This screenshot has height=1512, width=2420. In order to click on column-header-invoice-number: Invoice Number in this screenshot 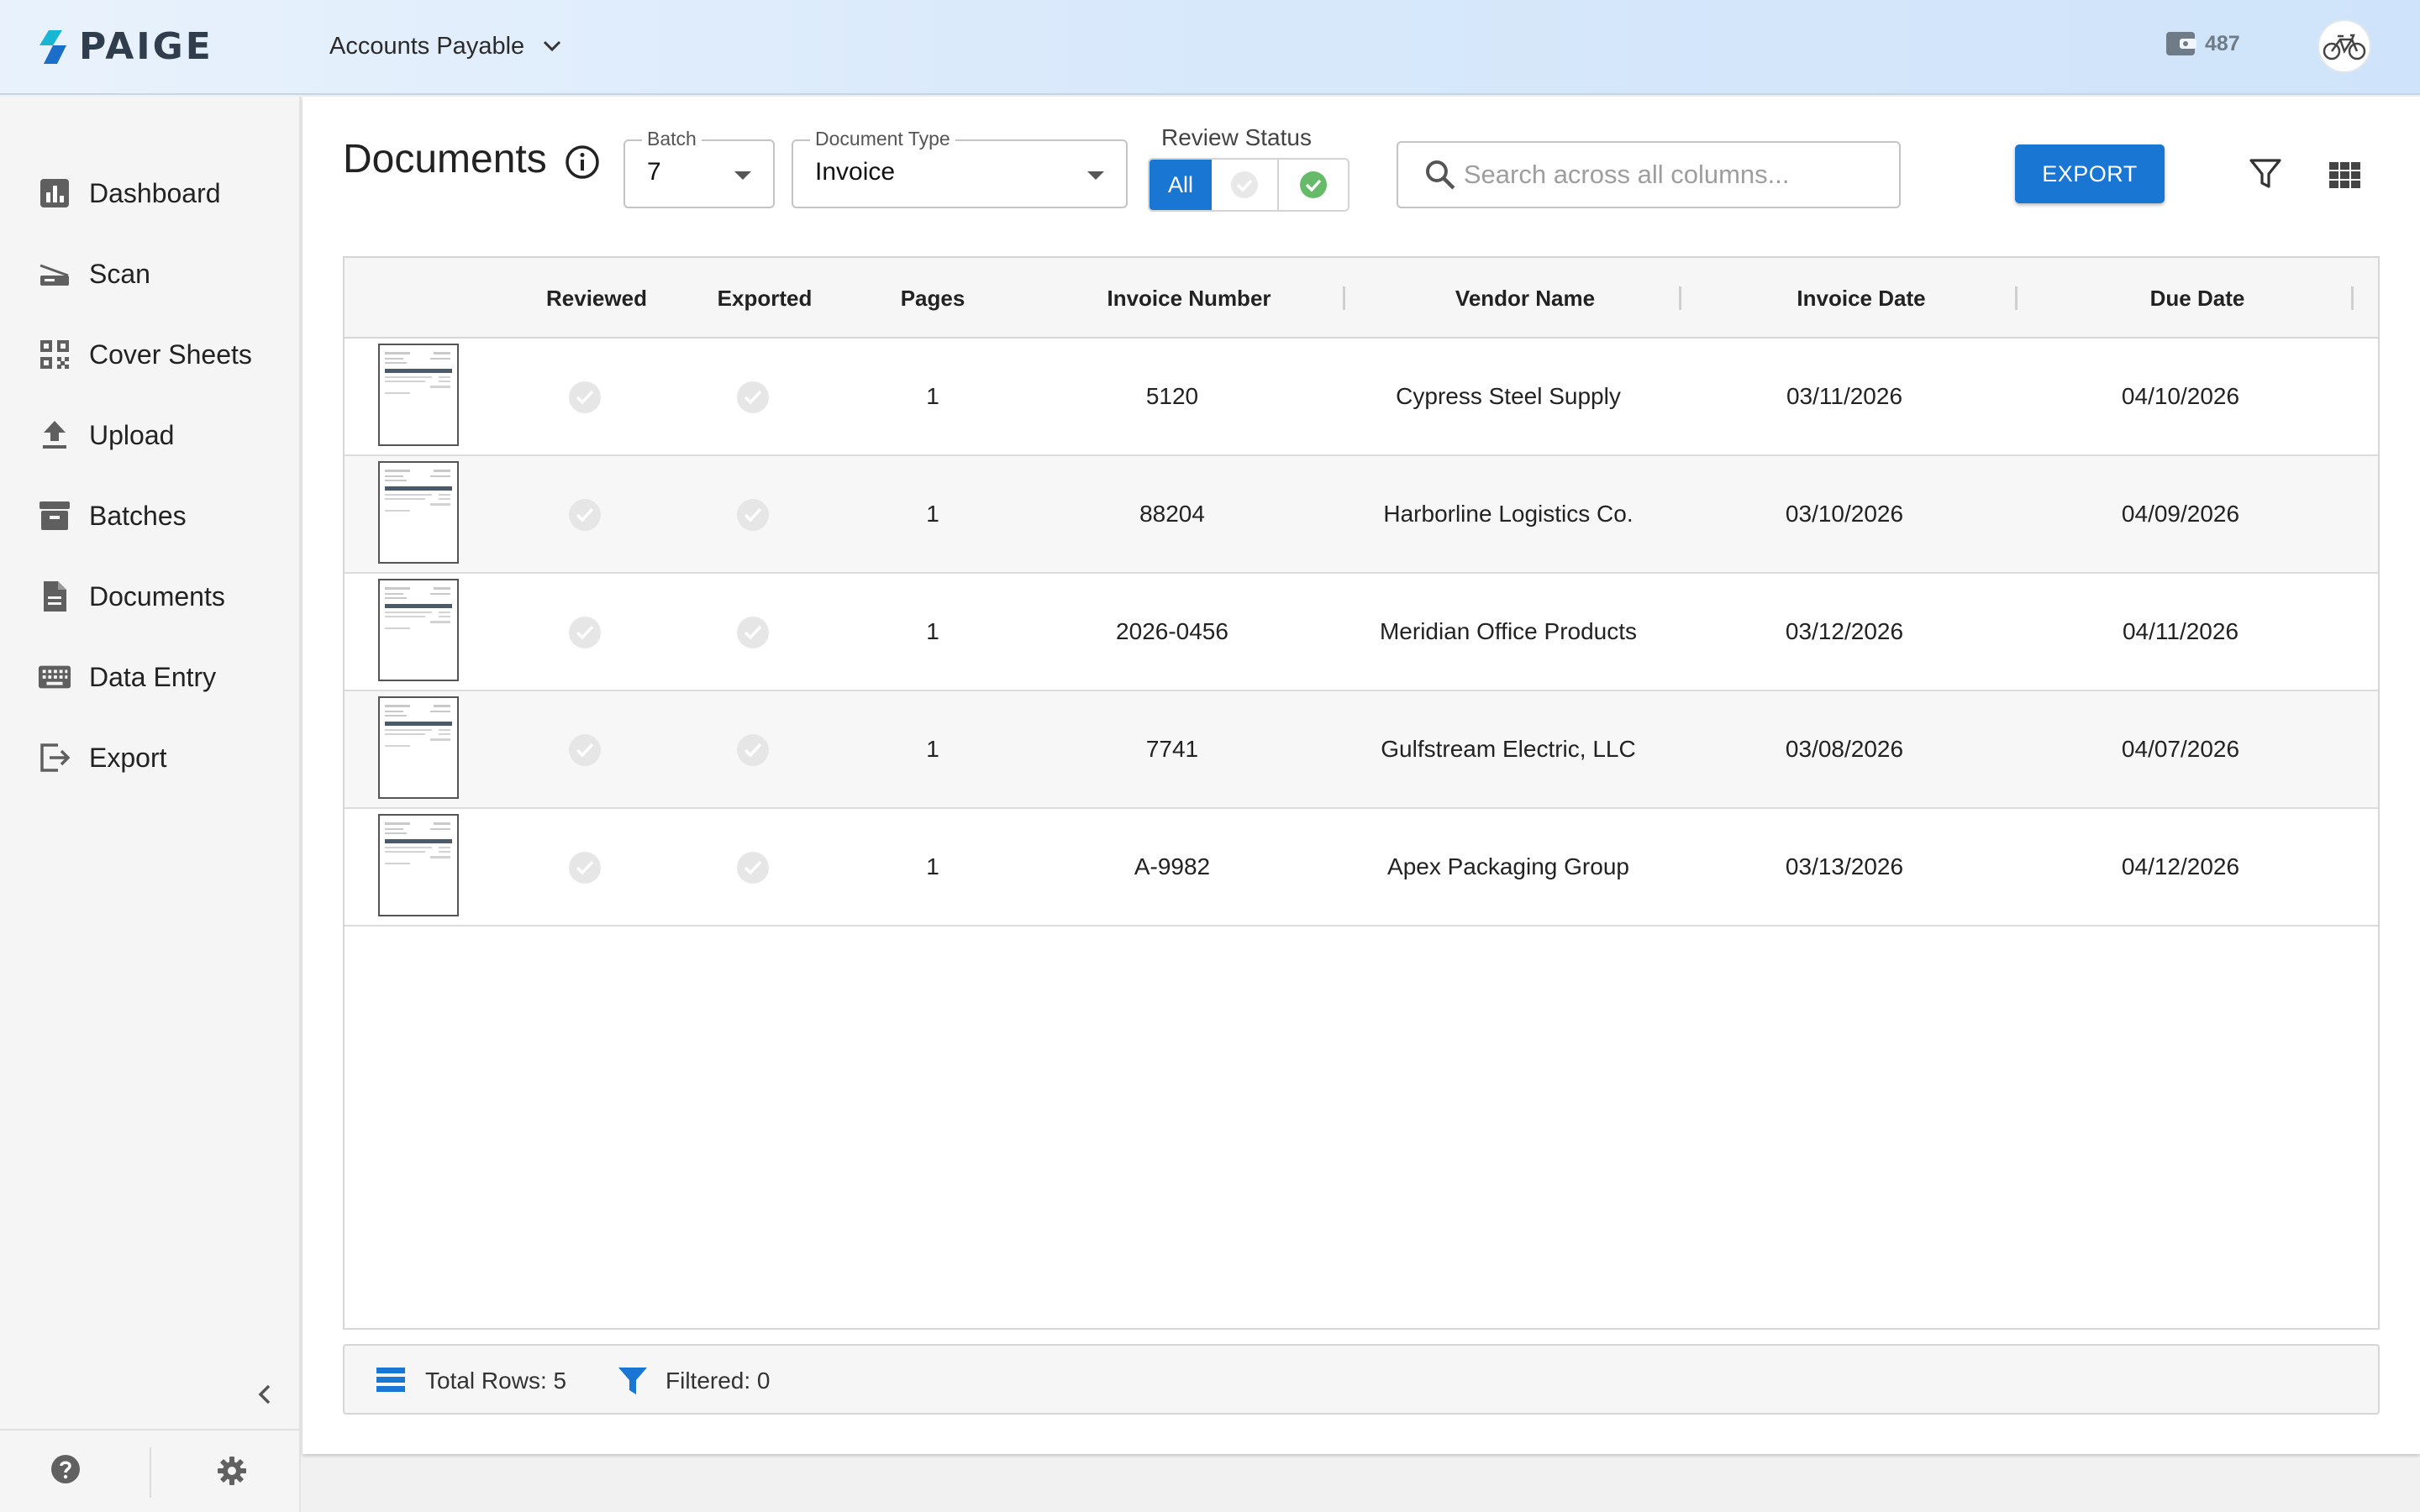, I will do `click(1189, 298)`.